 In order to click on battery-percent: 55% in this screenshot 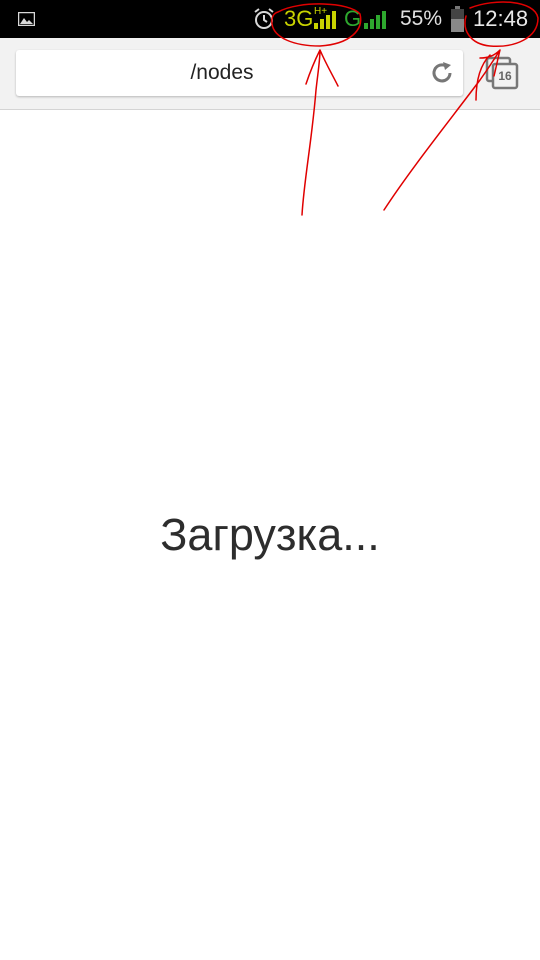, I will do `click(421, 18)`.